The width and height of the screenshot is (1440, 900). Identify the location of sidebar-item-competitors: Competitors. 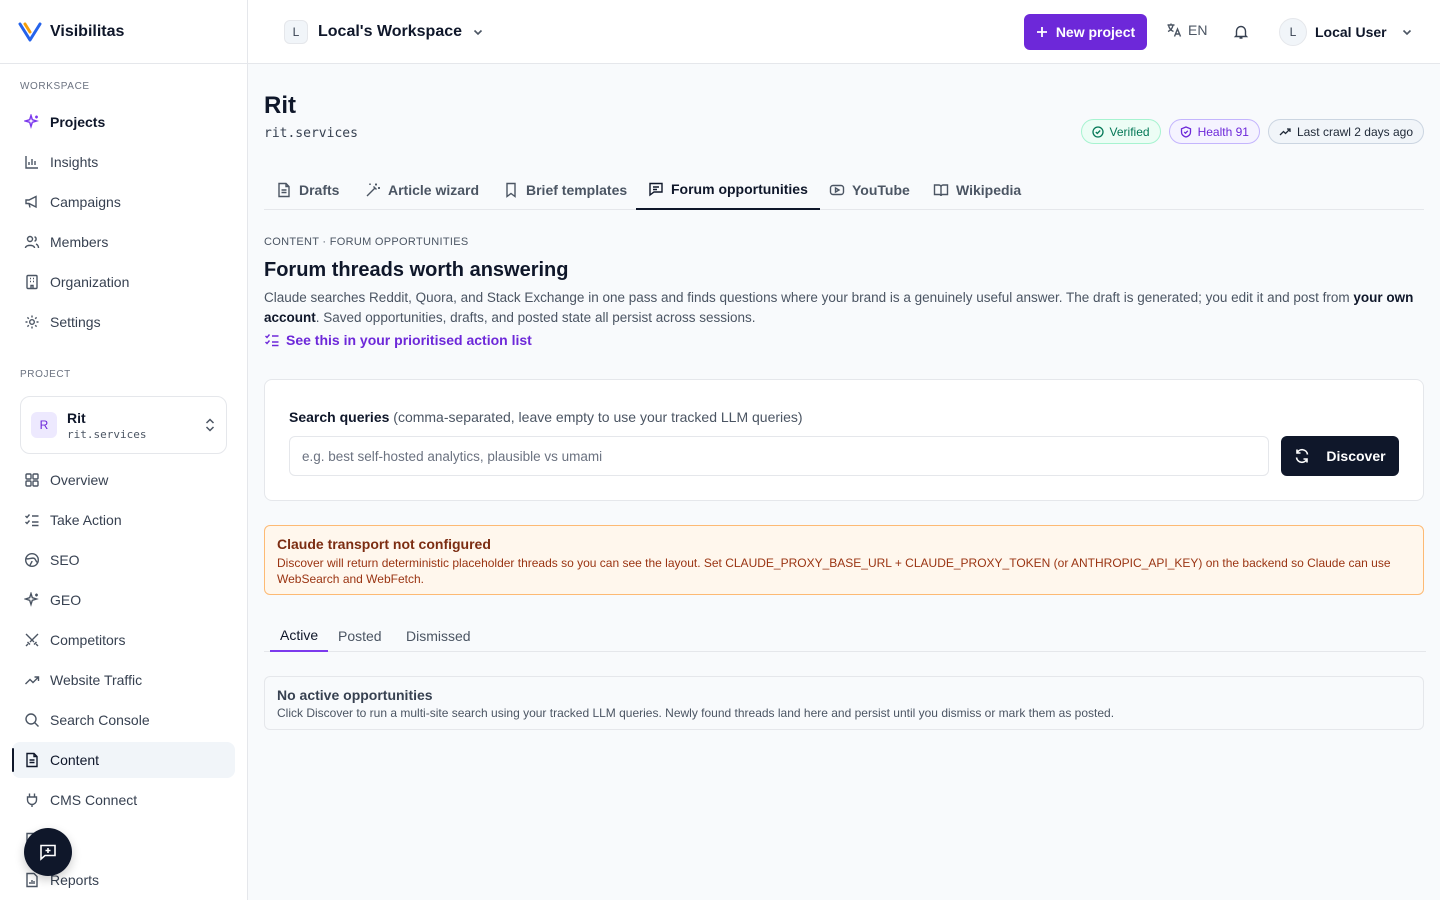
(123, 640).